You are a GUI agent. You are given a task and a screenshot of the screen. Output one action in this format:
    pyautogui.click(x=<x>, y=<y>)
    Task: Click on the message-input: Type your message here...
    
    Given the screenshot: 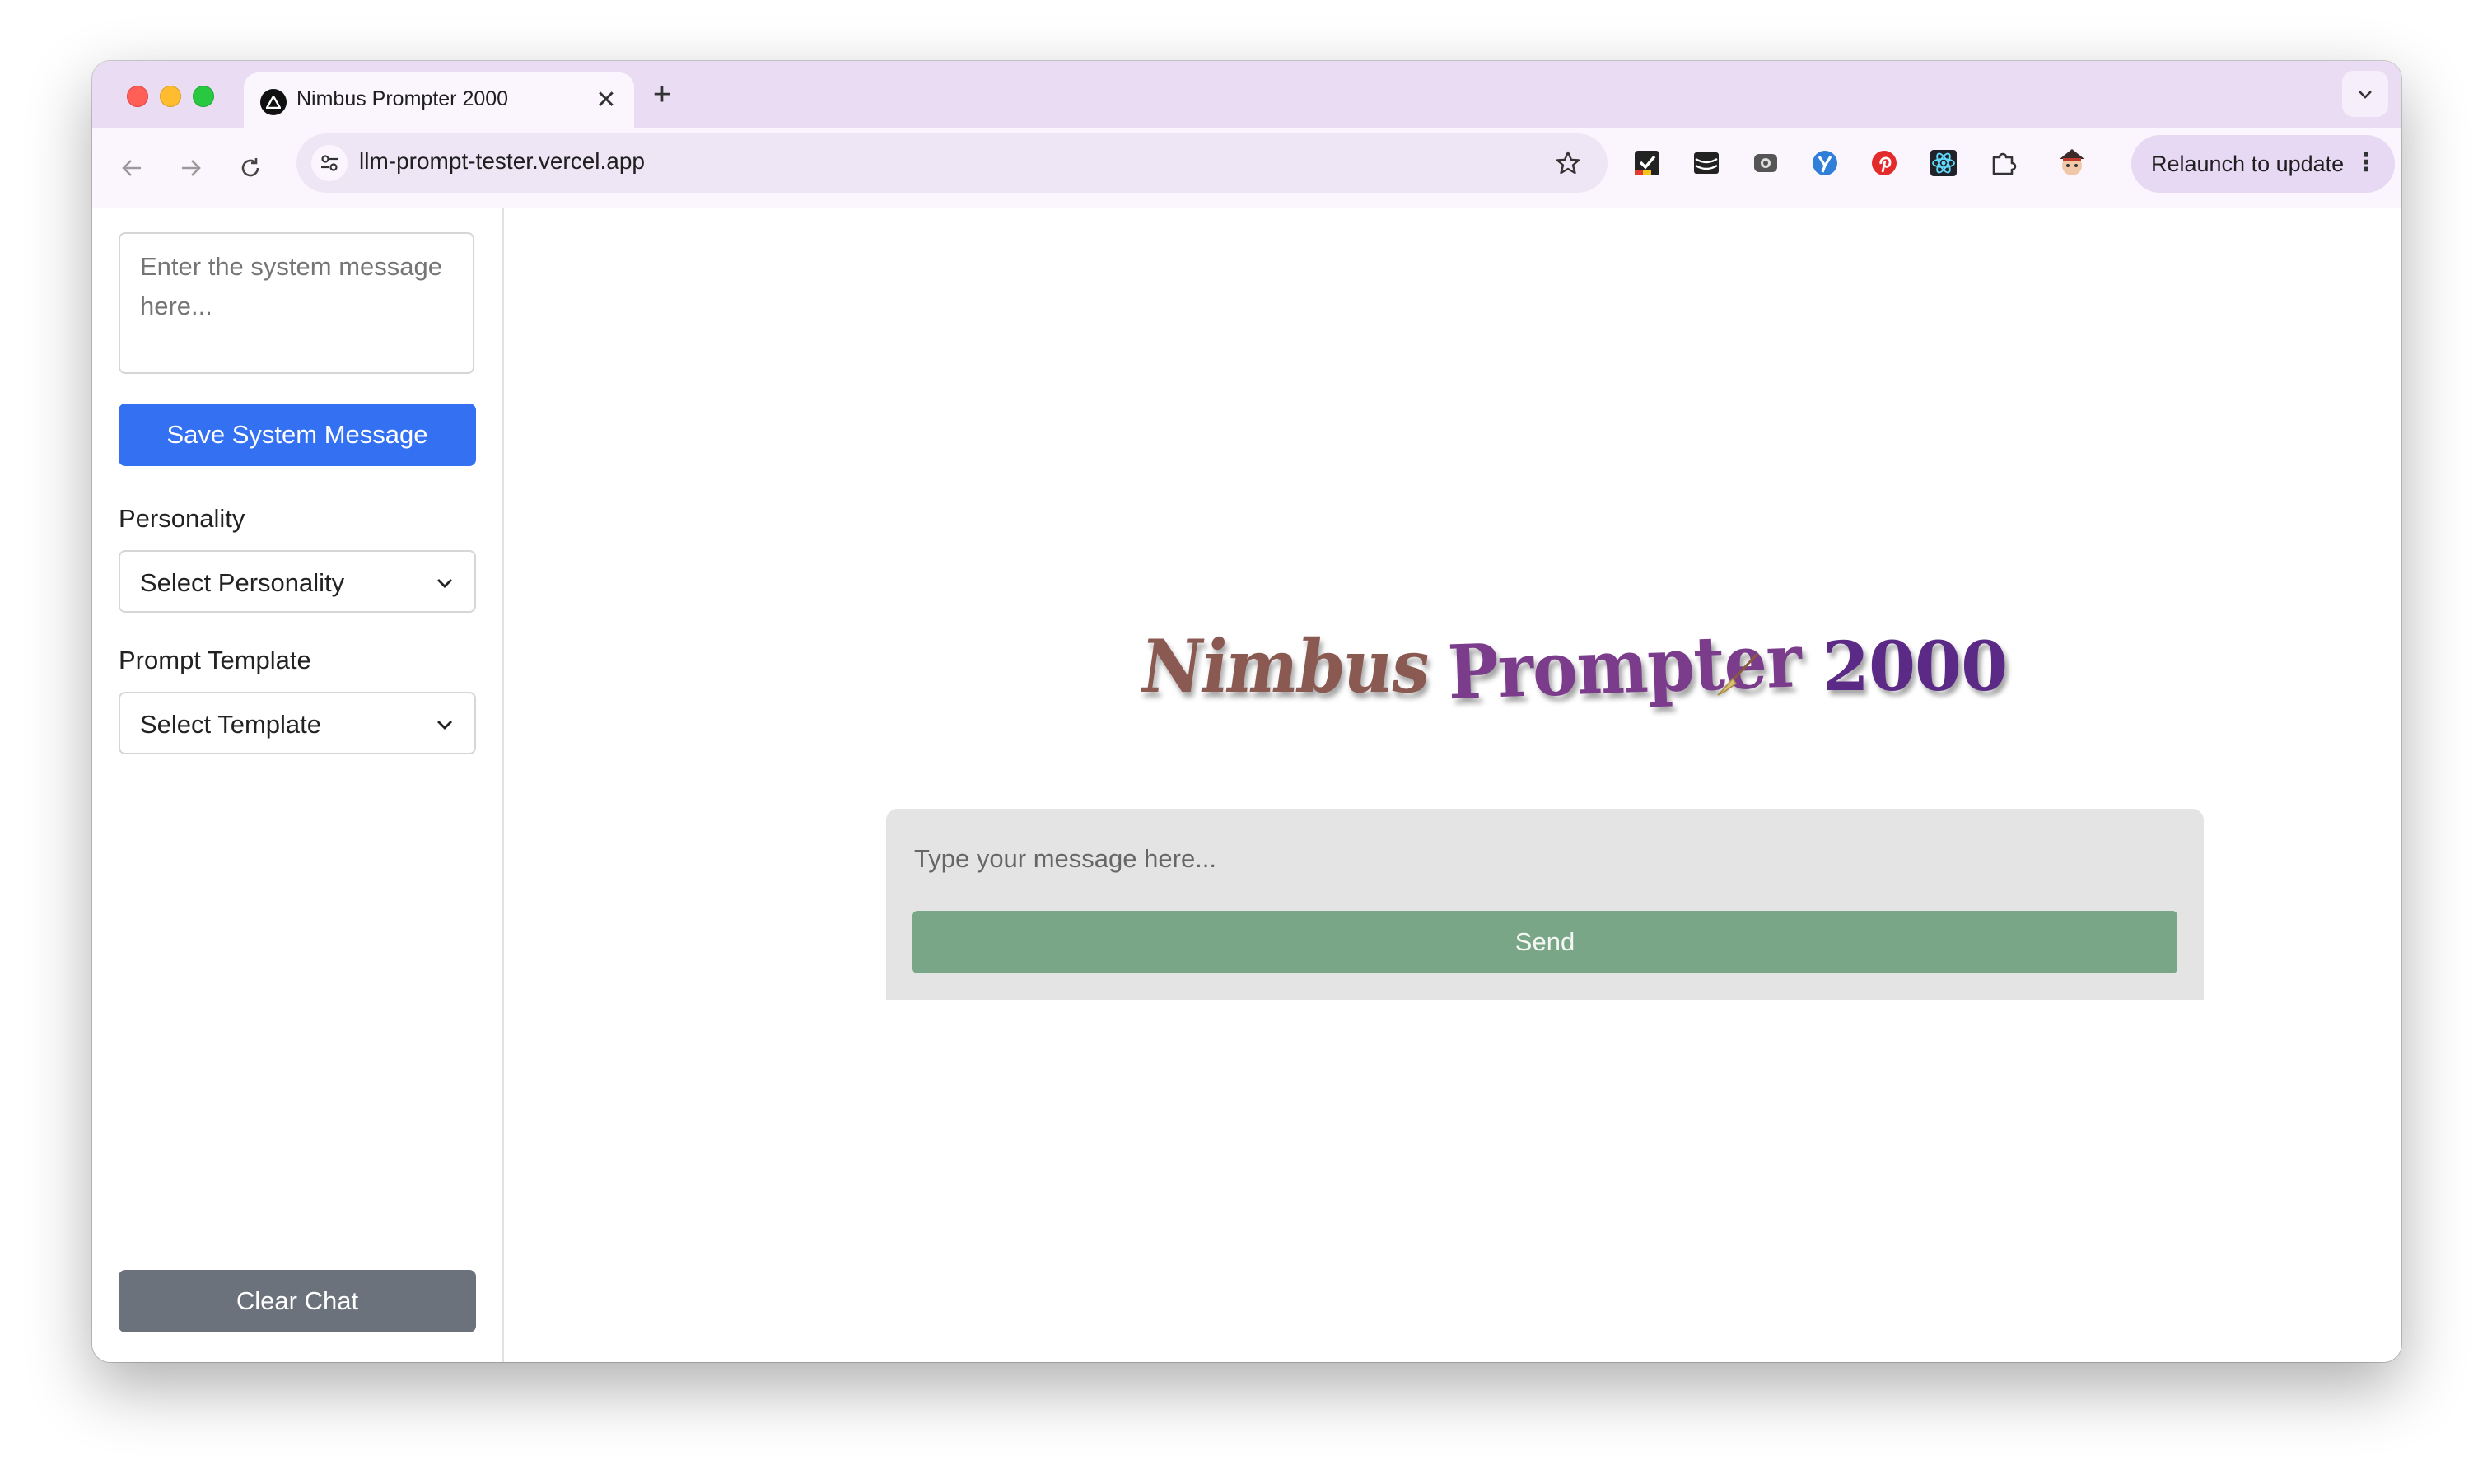 What is the action you would take?
    pyautogui.click(x=1540, y=858)
    